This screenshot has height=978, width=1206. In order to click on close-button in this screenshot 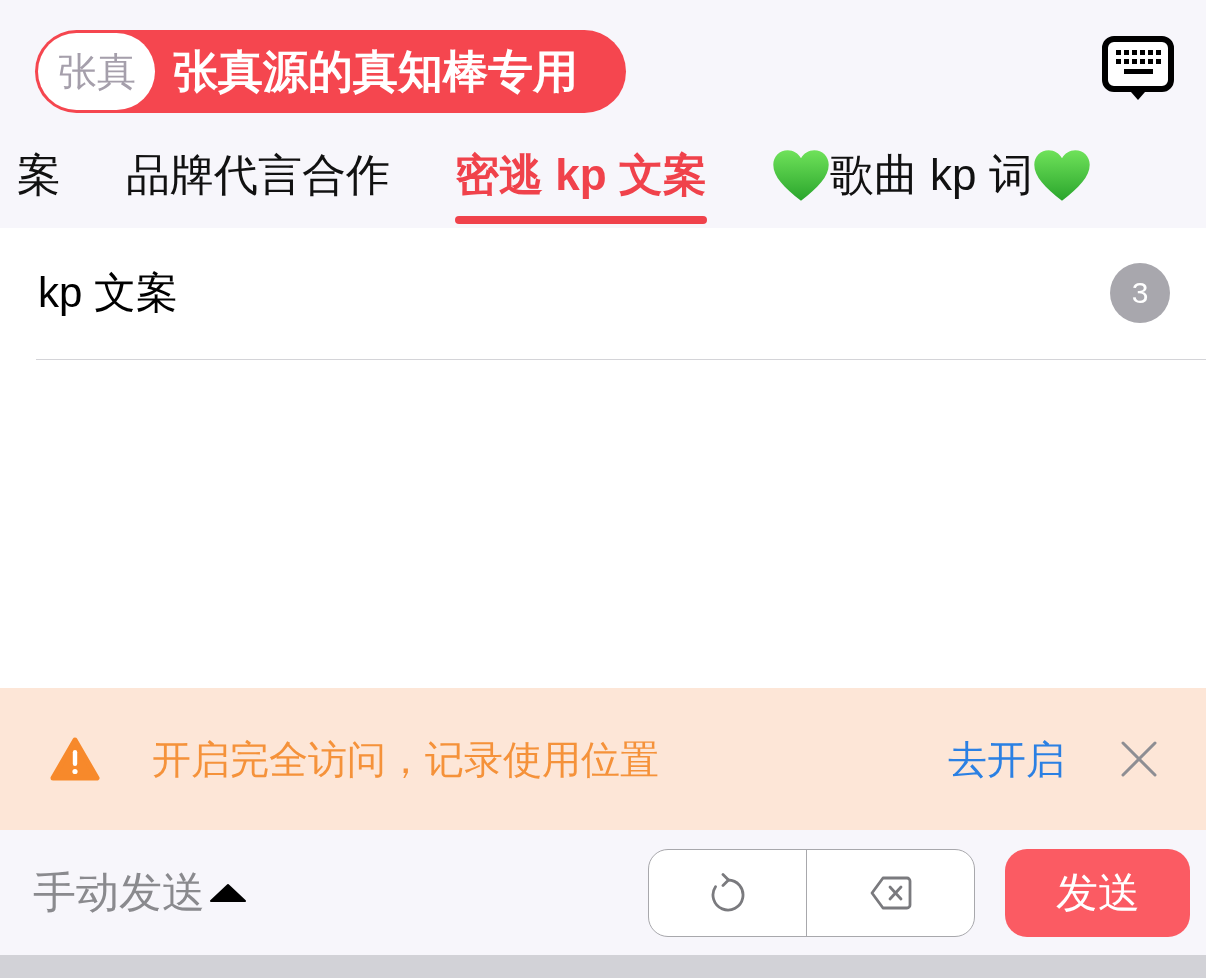, I will do `click(1139, 759)`.